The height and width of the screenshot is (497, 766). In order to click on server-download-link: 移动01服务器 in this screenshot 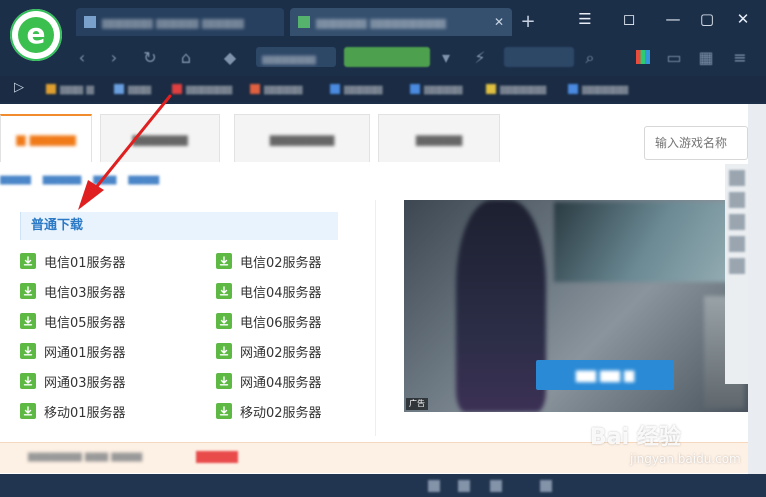, I will do `click(73, 411)`.